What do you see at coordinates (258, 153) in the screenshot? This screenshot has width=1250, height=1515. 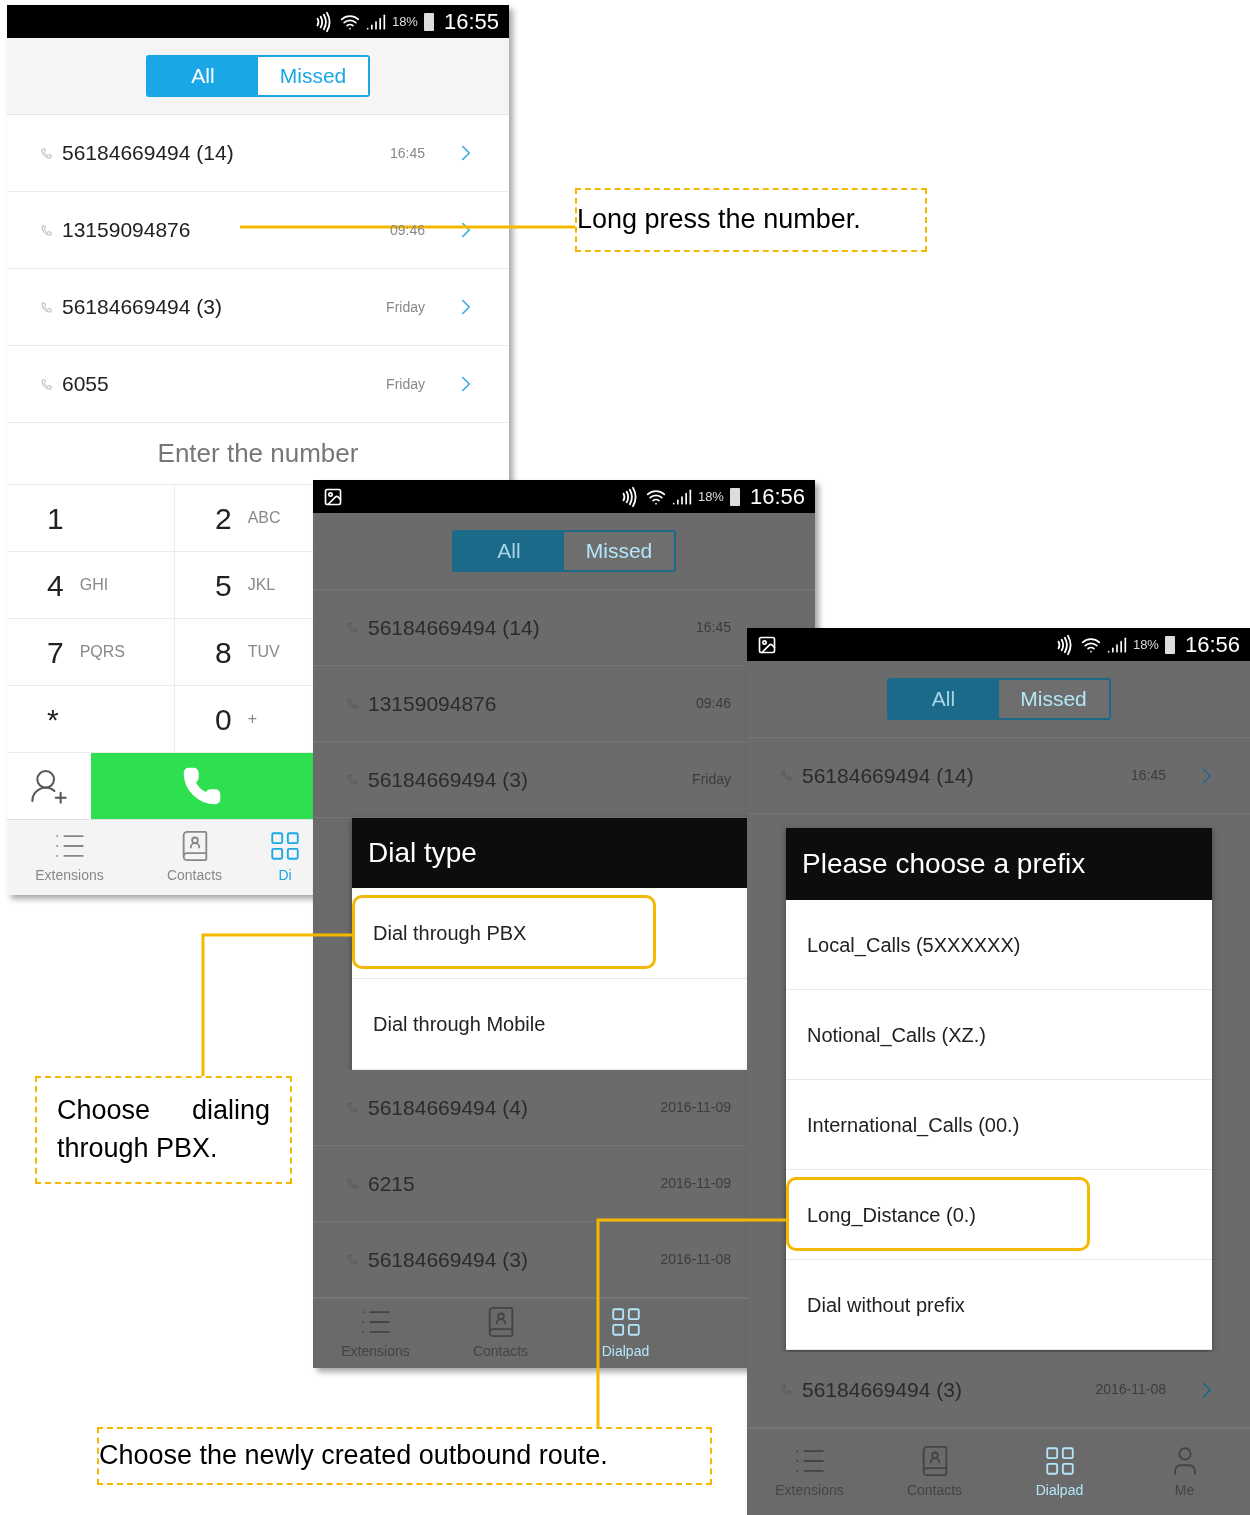 I see `call-row: 56184669494 (14) 16:45` at bounding box center [258, 153].